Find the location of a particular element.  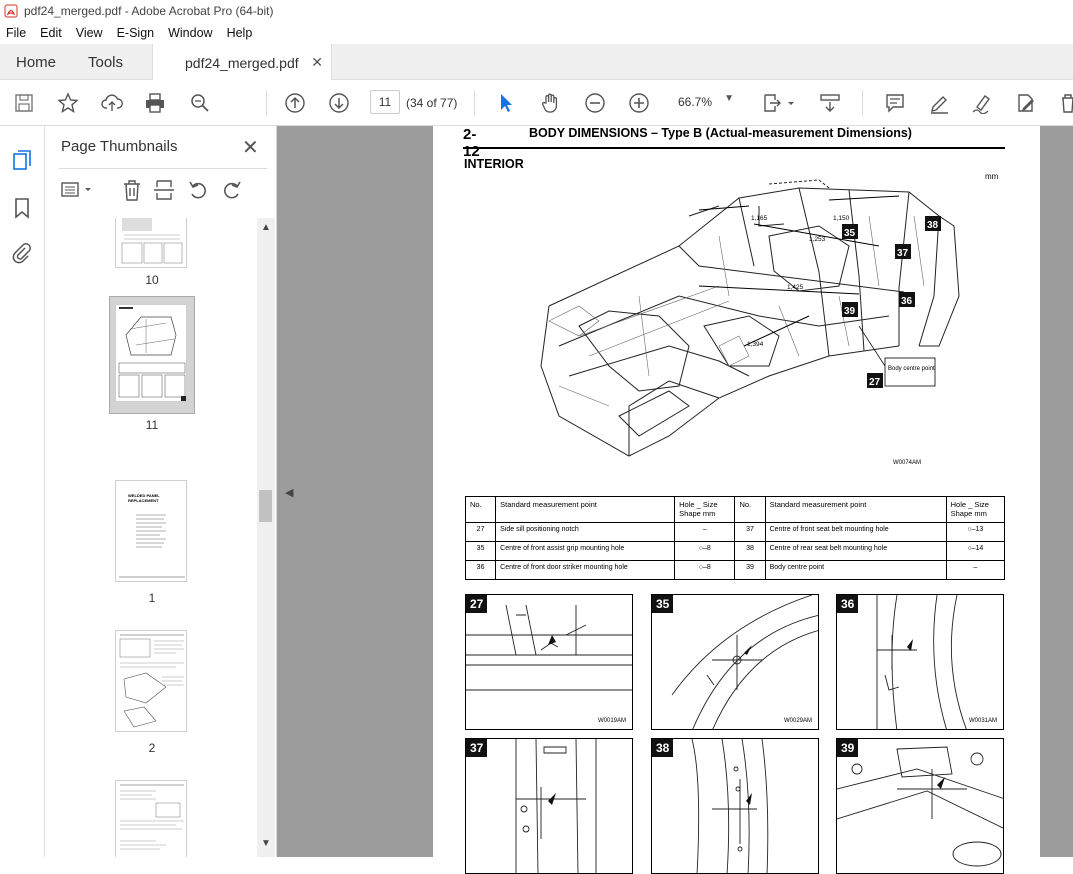

edit-pdf-icon is located at coordinates (1026, 103).